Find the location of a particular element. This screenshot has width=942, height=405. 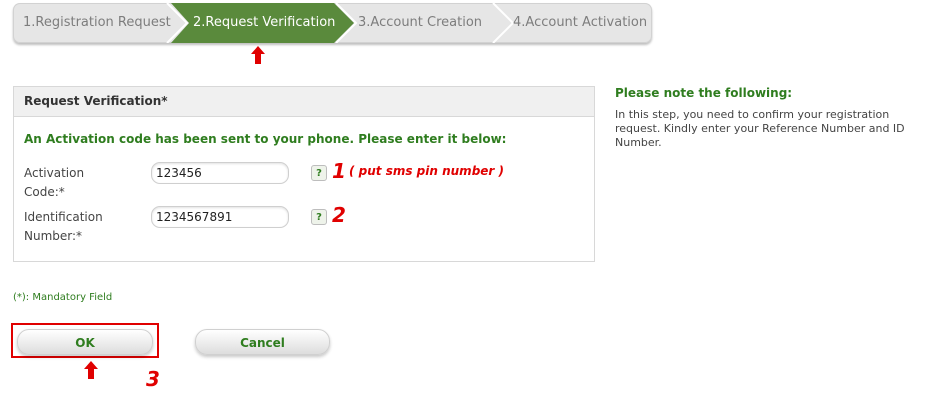

identification-number-label: Identification Number:* is located at coordinates (63, 227).